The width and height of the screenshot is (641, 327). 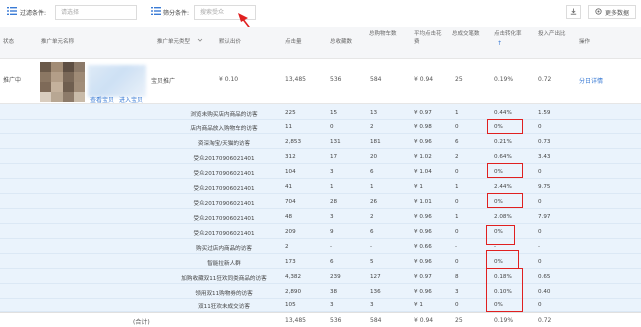 I want to click on view-item-link: 查看宝贝, so click(x=102, y=99).